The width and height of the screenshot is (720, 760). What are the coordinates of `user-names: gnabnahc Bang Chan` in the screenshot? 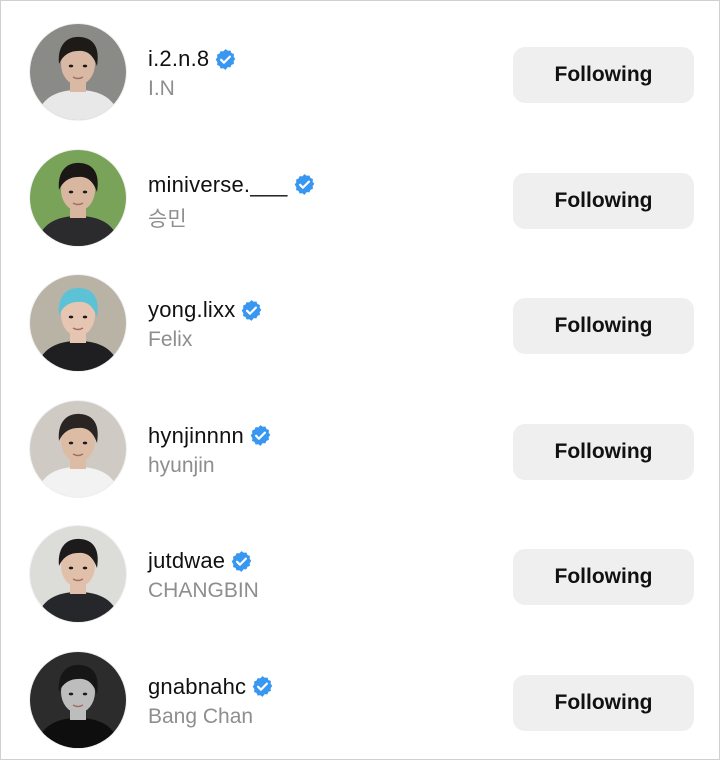 It's located at (211, 700).